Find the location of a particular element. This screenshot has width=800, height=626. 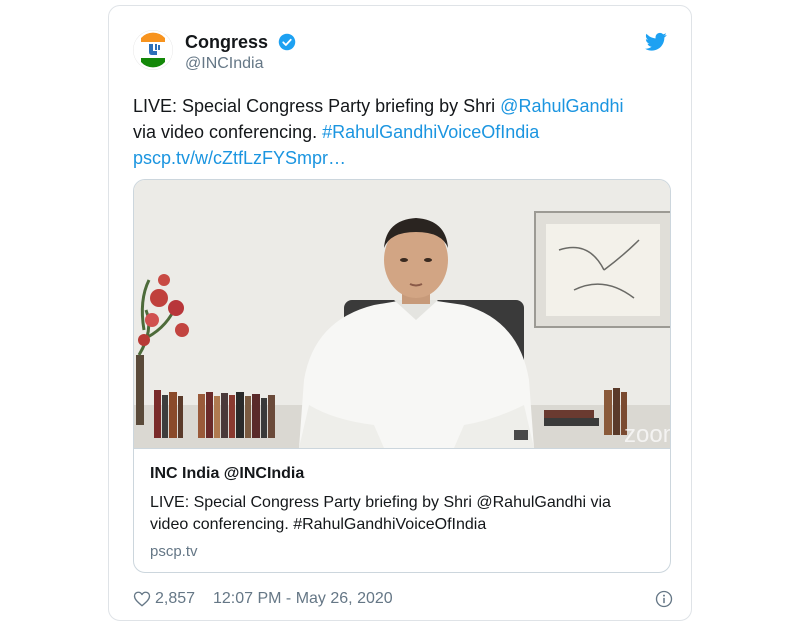

tweet-footer: 2,857 12:07 PM - May 26, 2020 is located at coordinates (403, 600).